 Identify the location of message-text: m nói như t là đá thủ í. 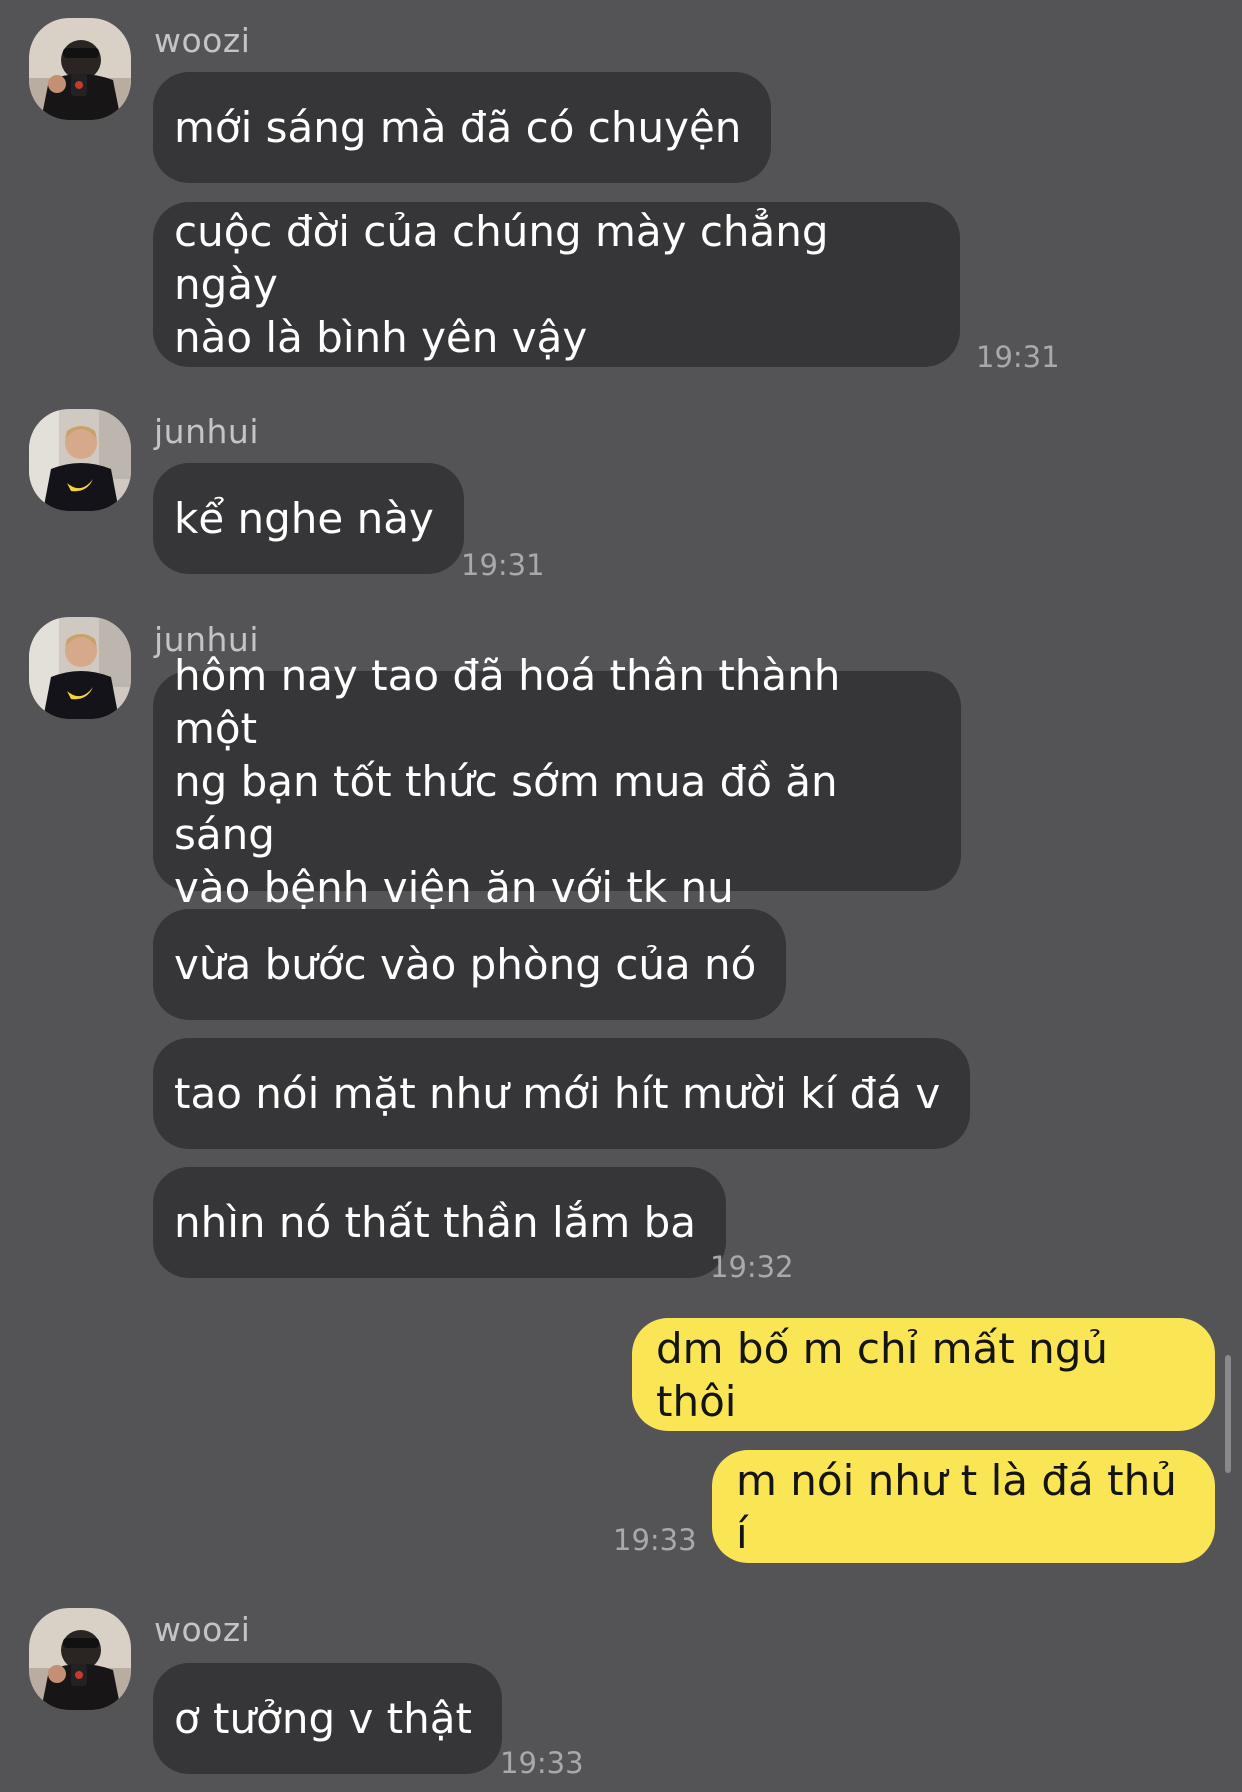
(956, 1506).